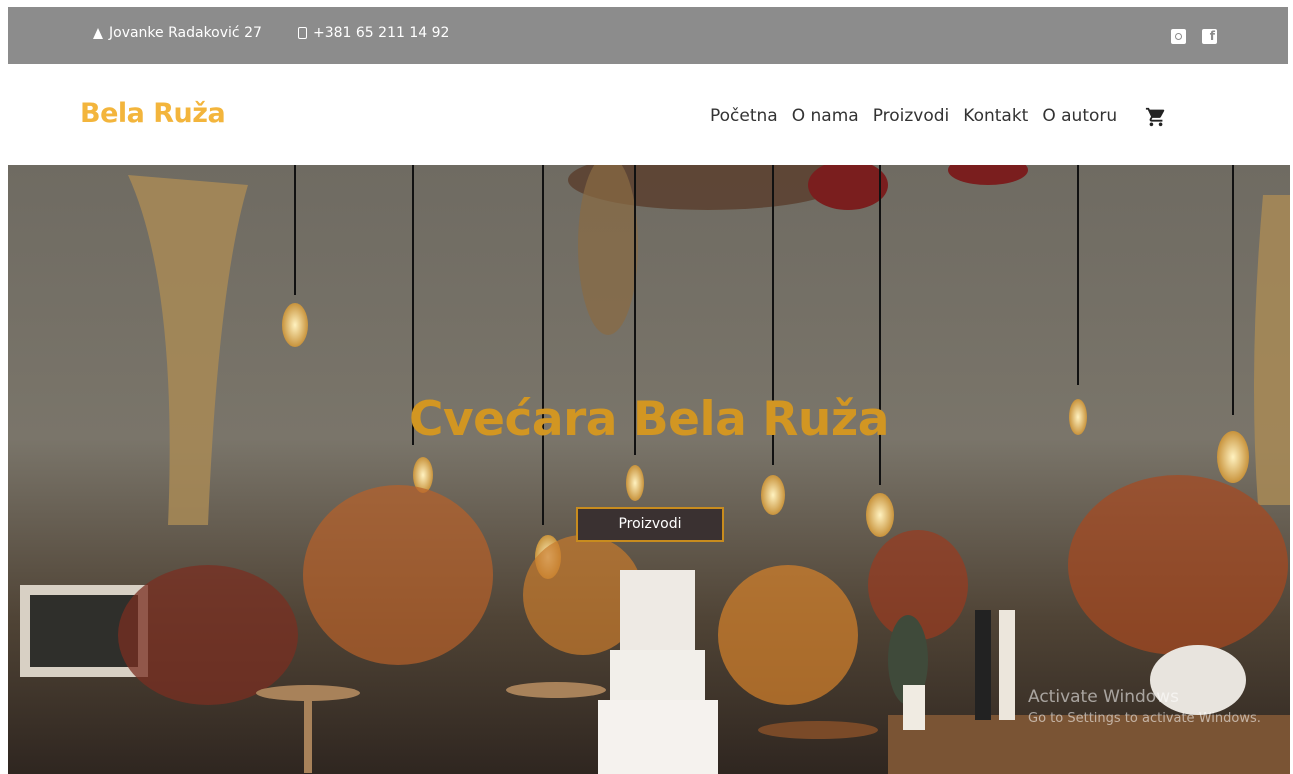 This screenshot has width=1293, height=774. What do you see at coordinates (302, 33) in the screenshot?
I see `phone-icon` at bounding box center [302, 33].